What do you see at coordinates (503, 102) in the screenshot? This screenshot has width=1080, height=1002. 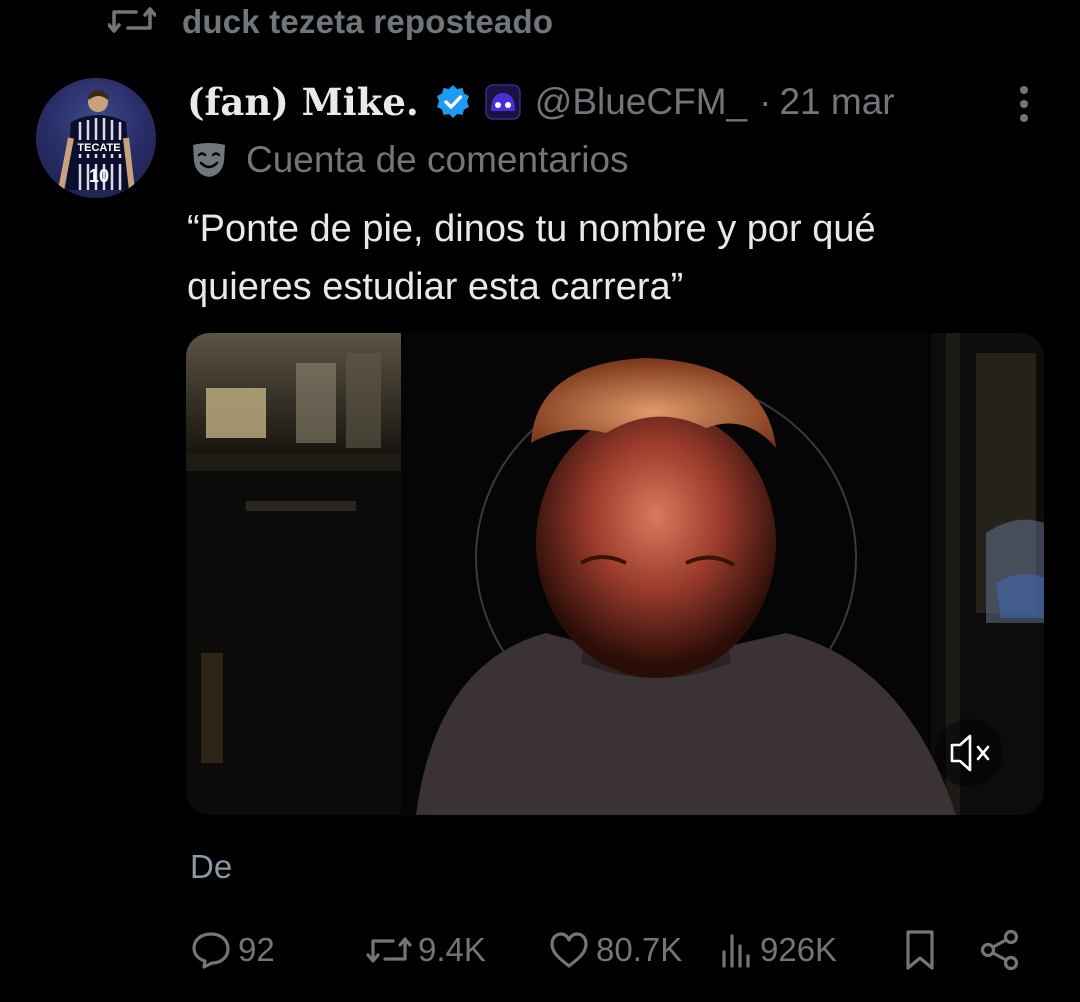 I see `affiliate-badge-icon` at bounding box center [503, 102].